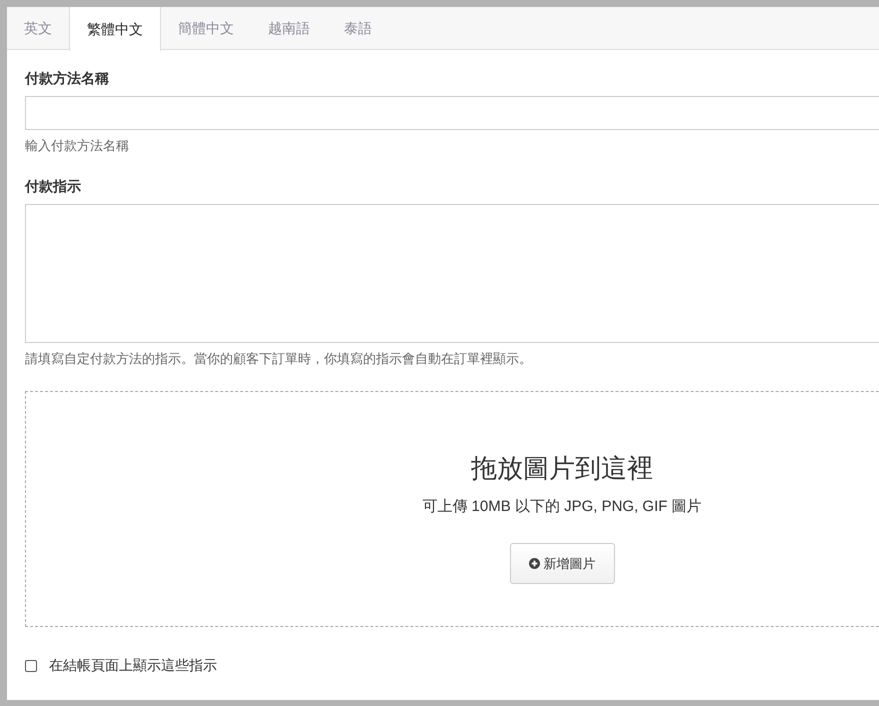 Image resolution: width=879 pixels, height=706 pixels. What do you see at coordinates (279, 359) in the screenshot?
I see `help-text: 請填寫自定付款方法的指示。當你的顧客下訂單時，你填寫的指示會自動在訂單裡顯示。` at bounding box center [279, 359].